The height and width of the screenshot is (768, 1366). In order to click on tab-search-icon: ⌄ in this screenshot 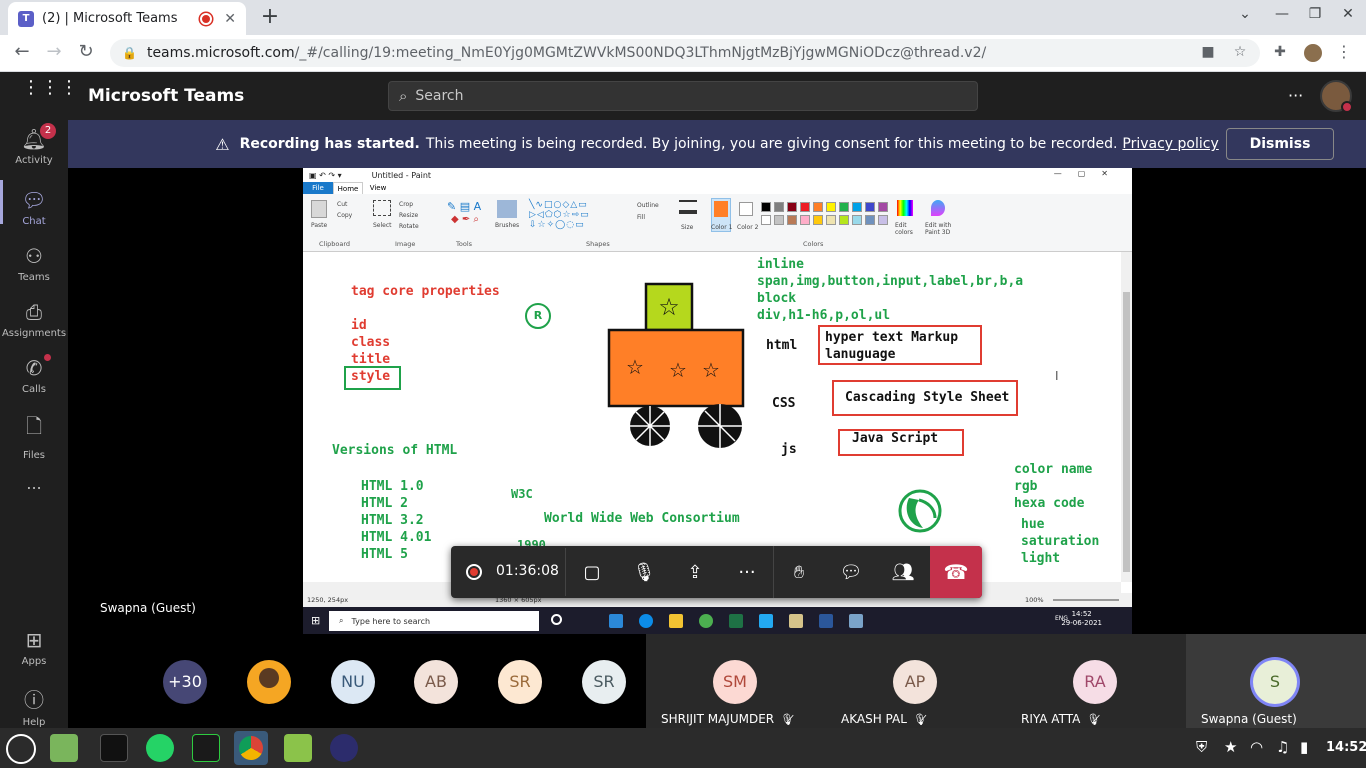, I will do `click(1245, 14)`.